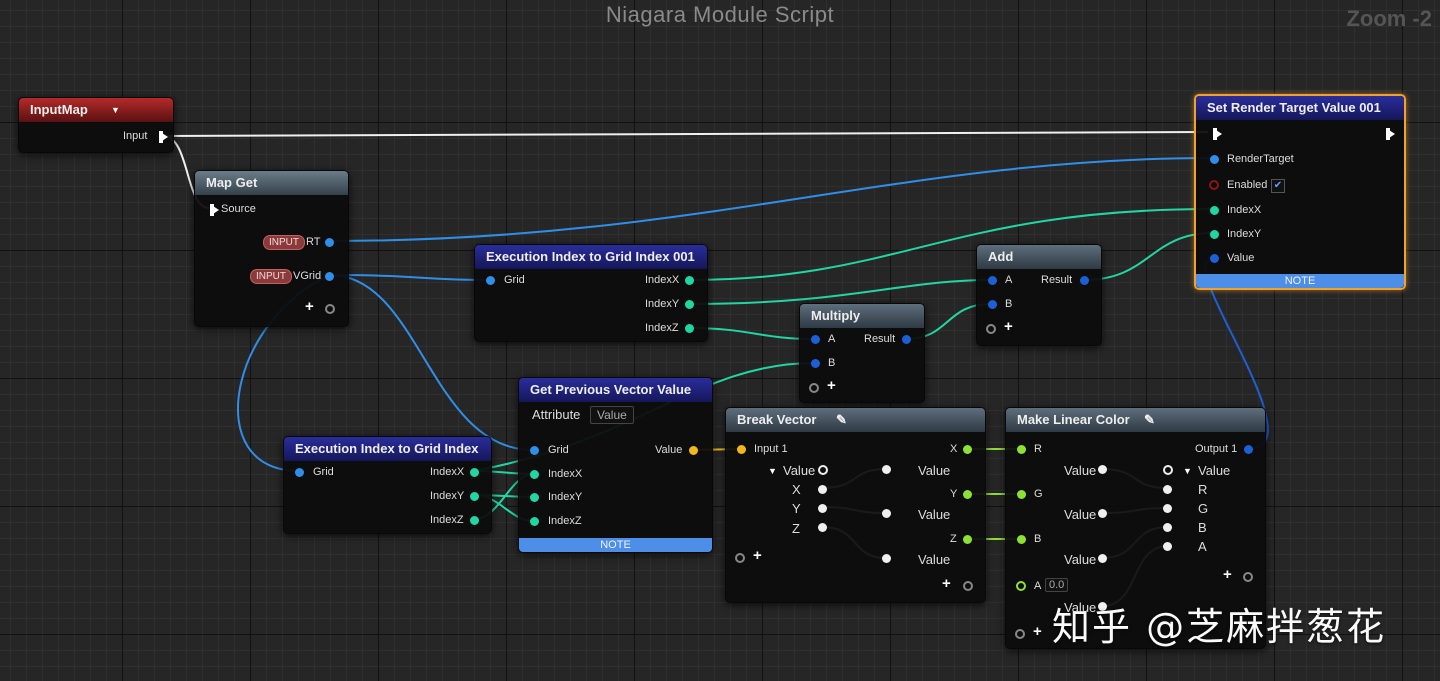 This screenshot has height=681, width=1440. Describe the element at coordinates (612, 415) in the screenshot. I see `attribute-value-field: Value` at that location.